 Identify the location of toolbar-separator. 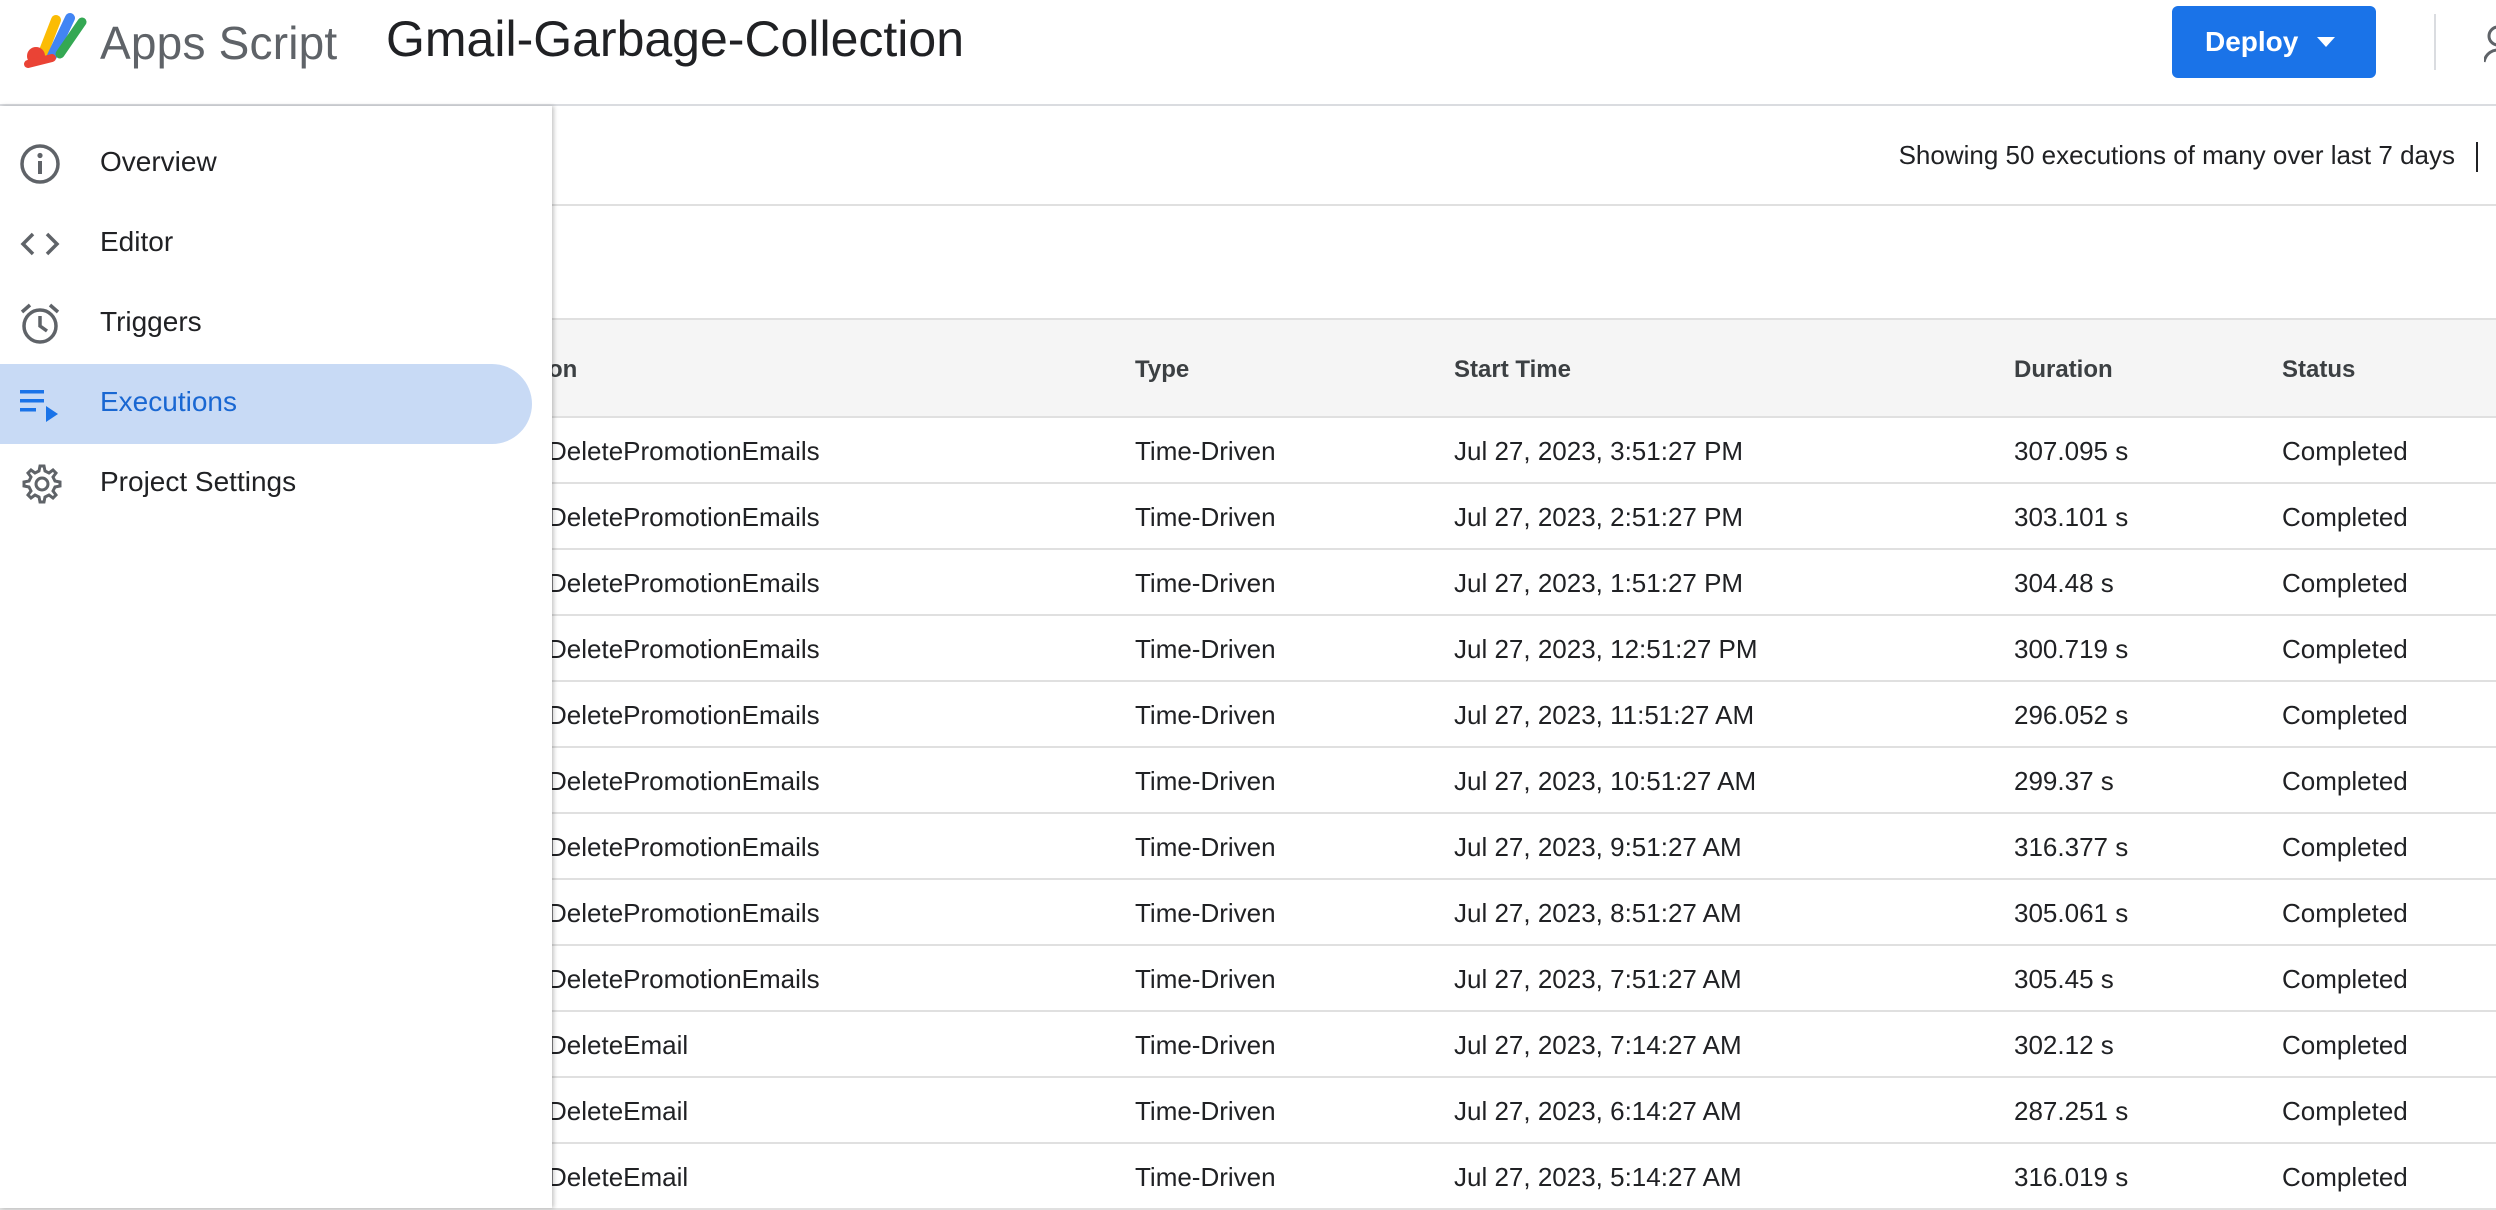
(2477, 157).